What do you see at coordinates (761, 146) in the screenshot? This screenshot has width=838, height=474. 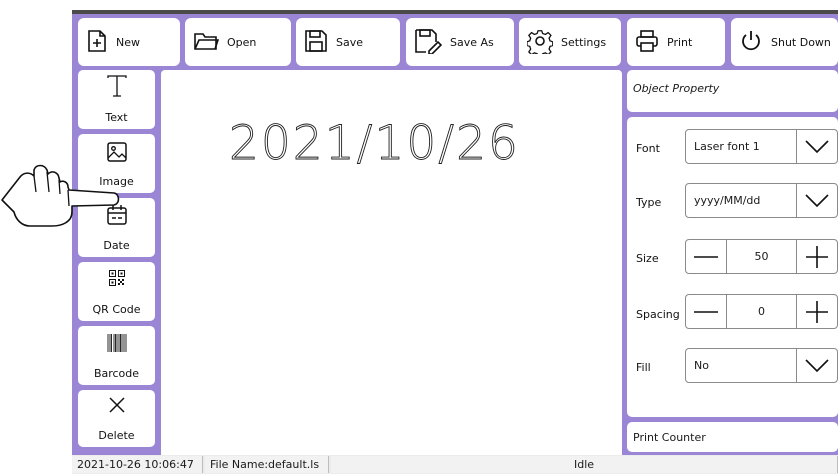 I see `font-select: Laser font 1` at bounding box center [761, 146].